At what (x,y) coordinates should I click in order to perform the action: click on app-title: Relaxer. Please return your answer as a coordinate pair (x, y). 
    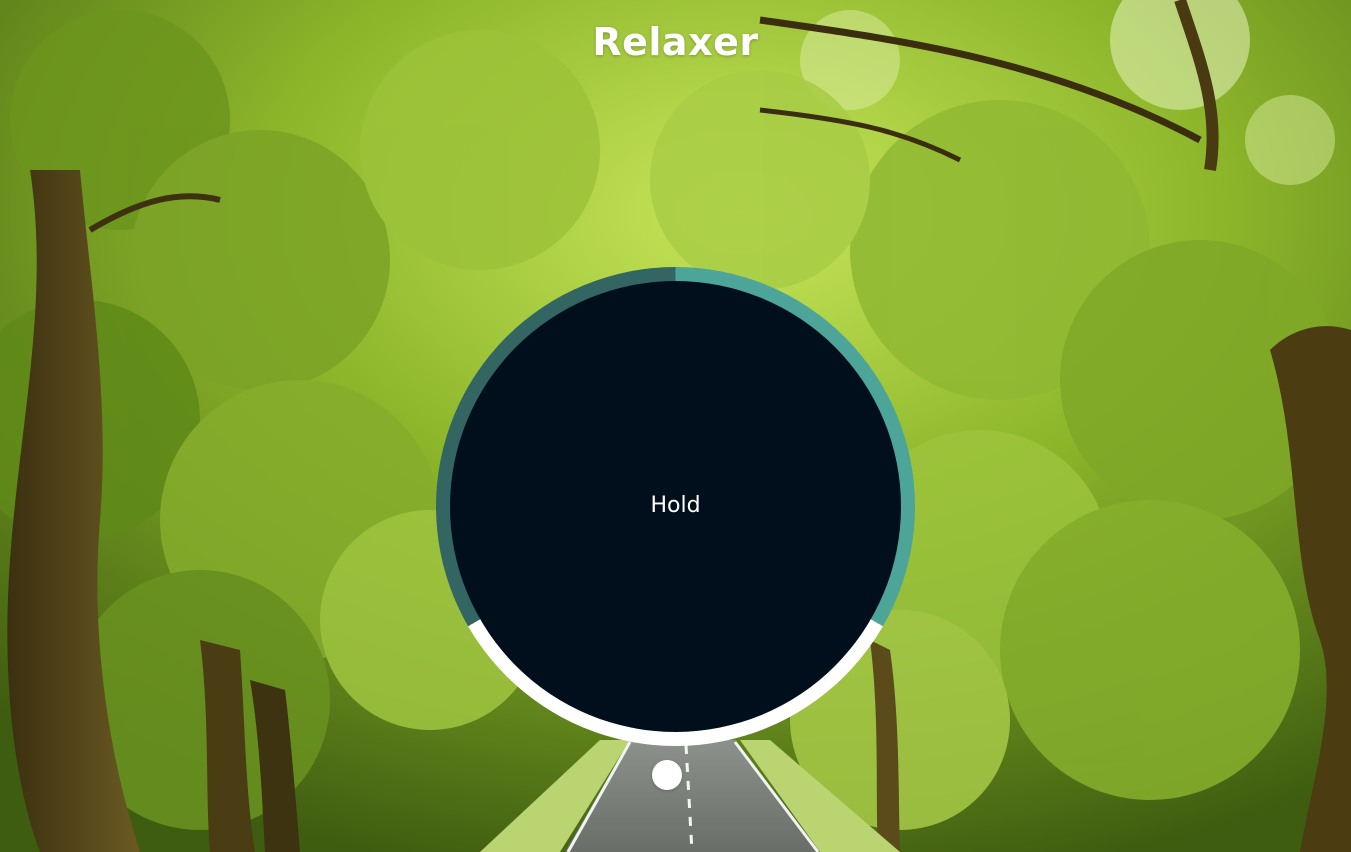
    Looking at the image, I should click on (675, 42).